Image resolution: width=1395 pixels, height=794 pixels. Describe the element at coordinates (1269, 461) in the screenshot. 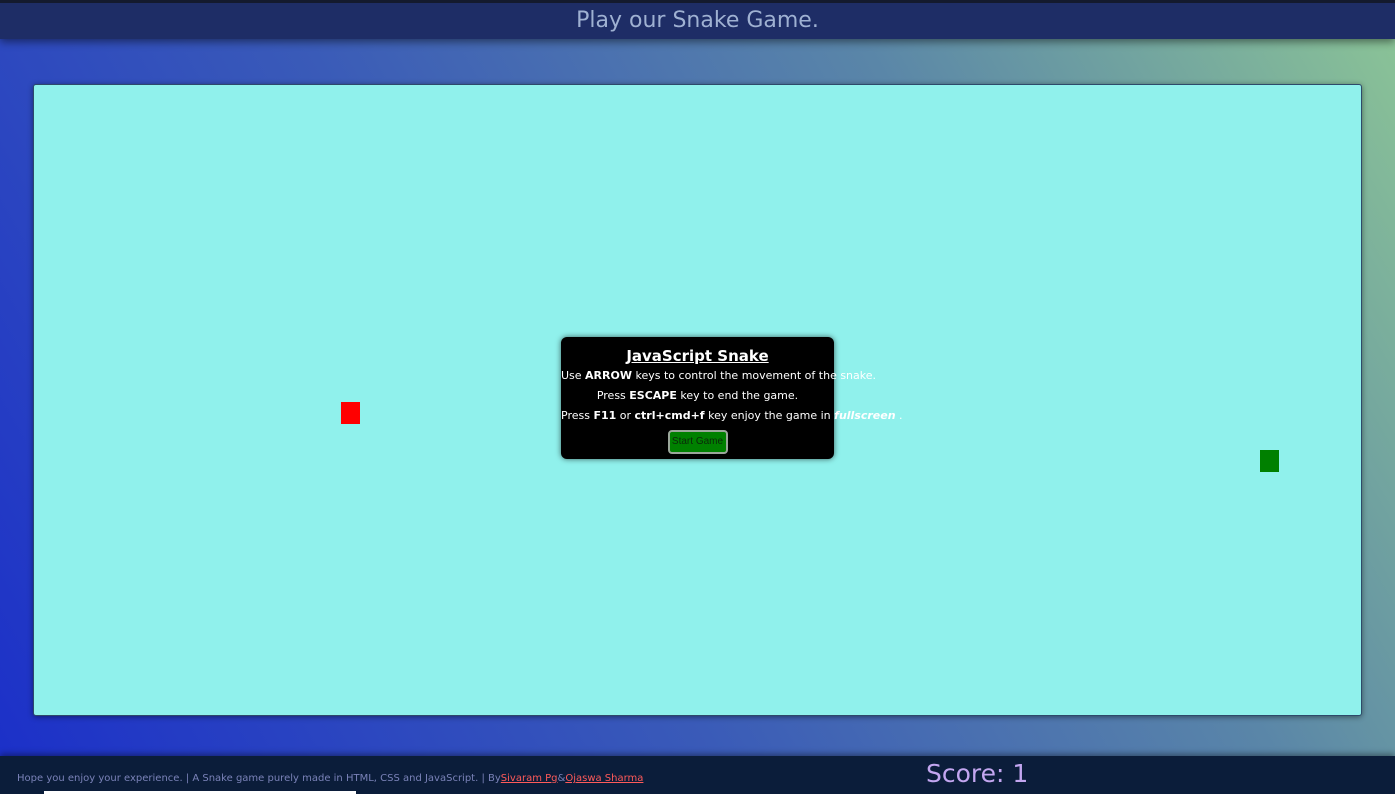

I see `snake-head` at that location.